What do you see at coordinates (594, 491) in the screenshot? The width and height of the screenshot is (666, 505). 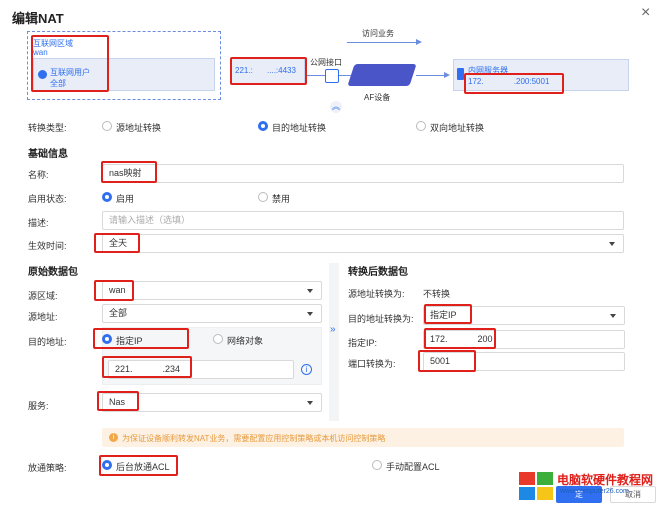 I see `watermark-url: www.computer26.com` at bounding box center [594, 491].